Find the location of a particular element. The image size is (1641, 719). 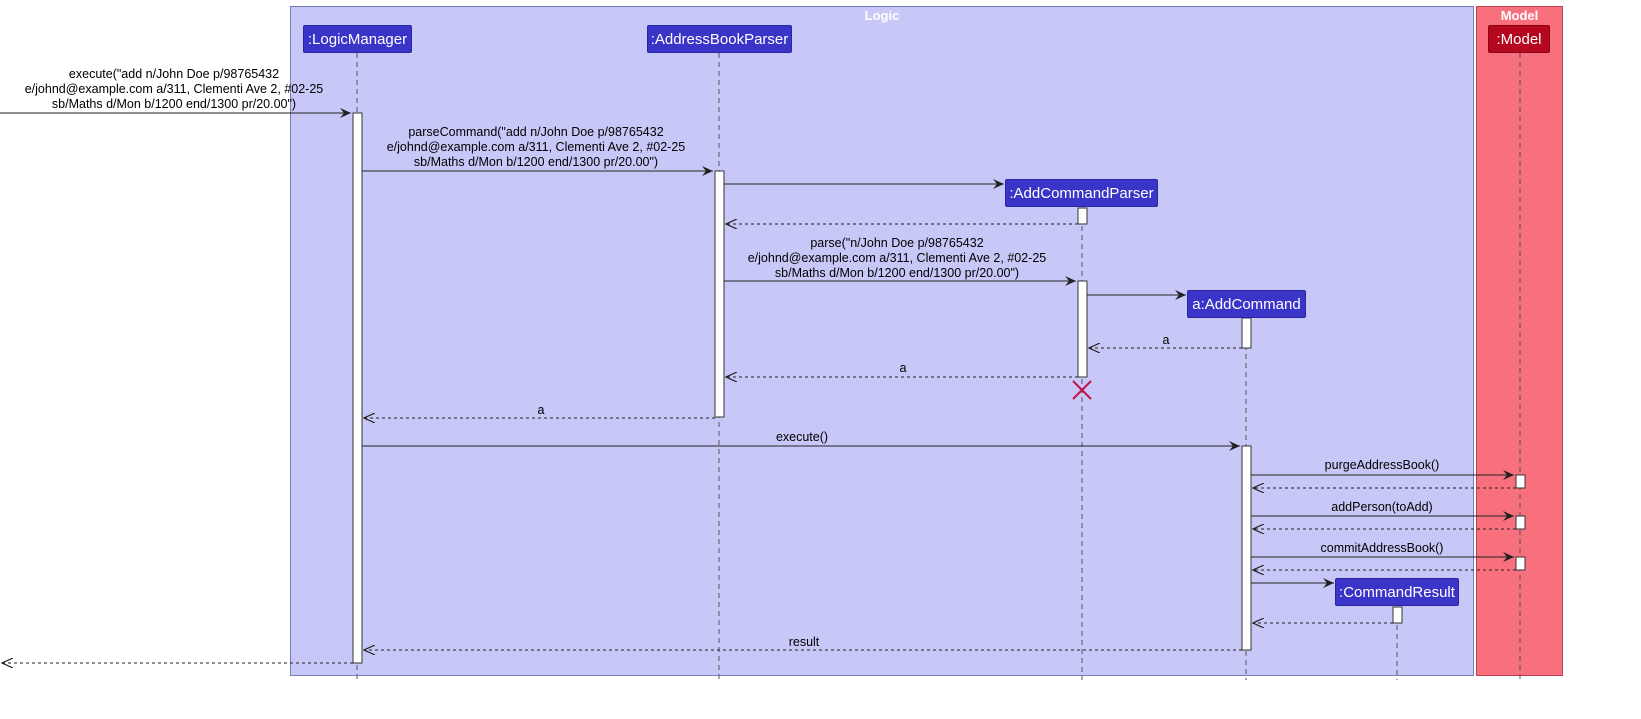

participant-model: :Model is located at coordinates (1519, 39).